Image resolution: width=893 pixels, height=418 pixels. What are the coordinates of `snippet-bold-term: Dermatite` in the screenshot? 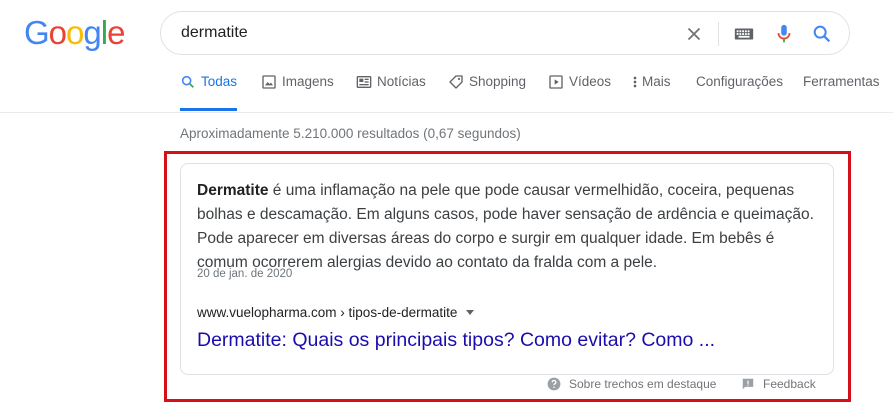 It's located at (233, 190).